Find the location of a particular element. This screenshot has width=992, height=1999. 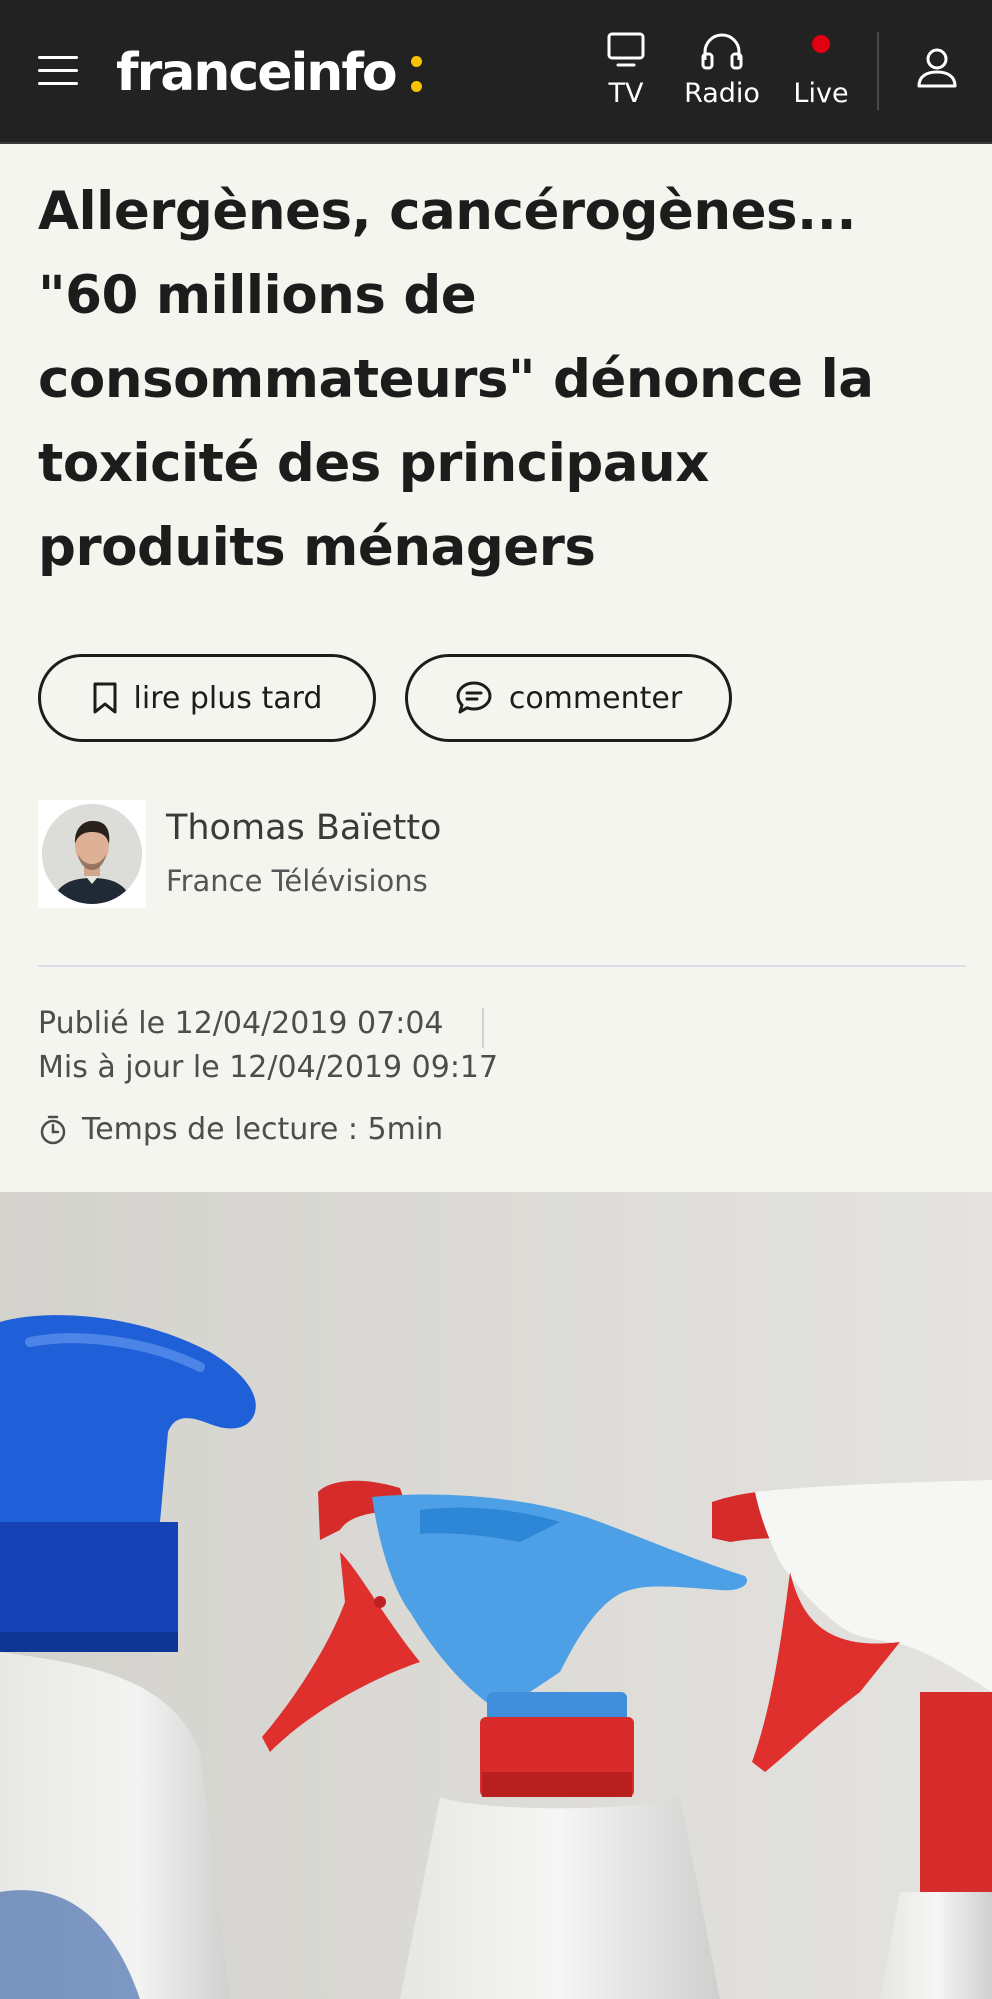

title-line: produits ménagers is located at coordinates (317, 547).